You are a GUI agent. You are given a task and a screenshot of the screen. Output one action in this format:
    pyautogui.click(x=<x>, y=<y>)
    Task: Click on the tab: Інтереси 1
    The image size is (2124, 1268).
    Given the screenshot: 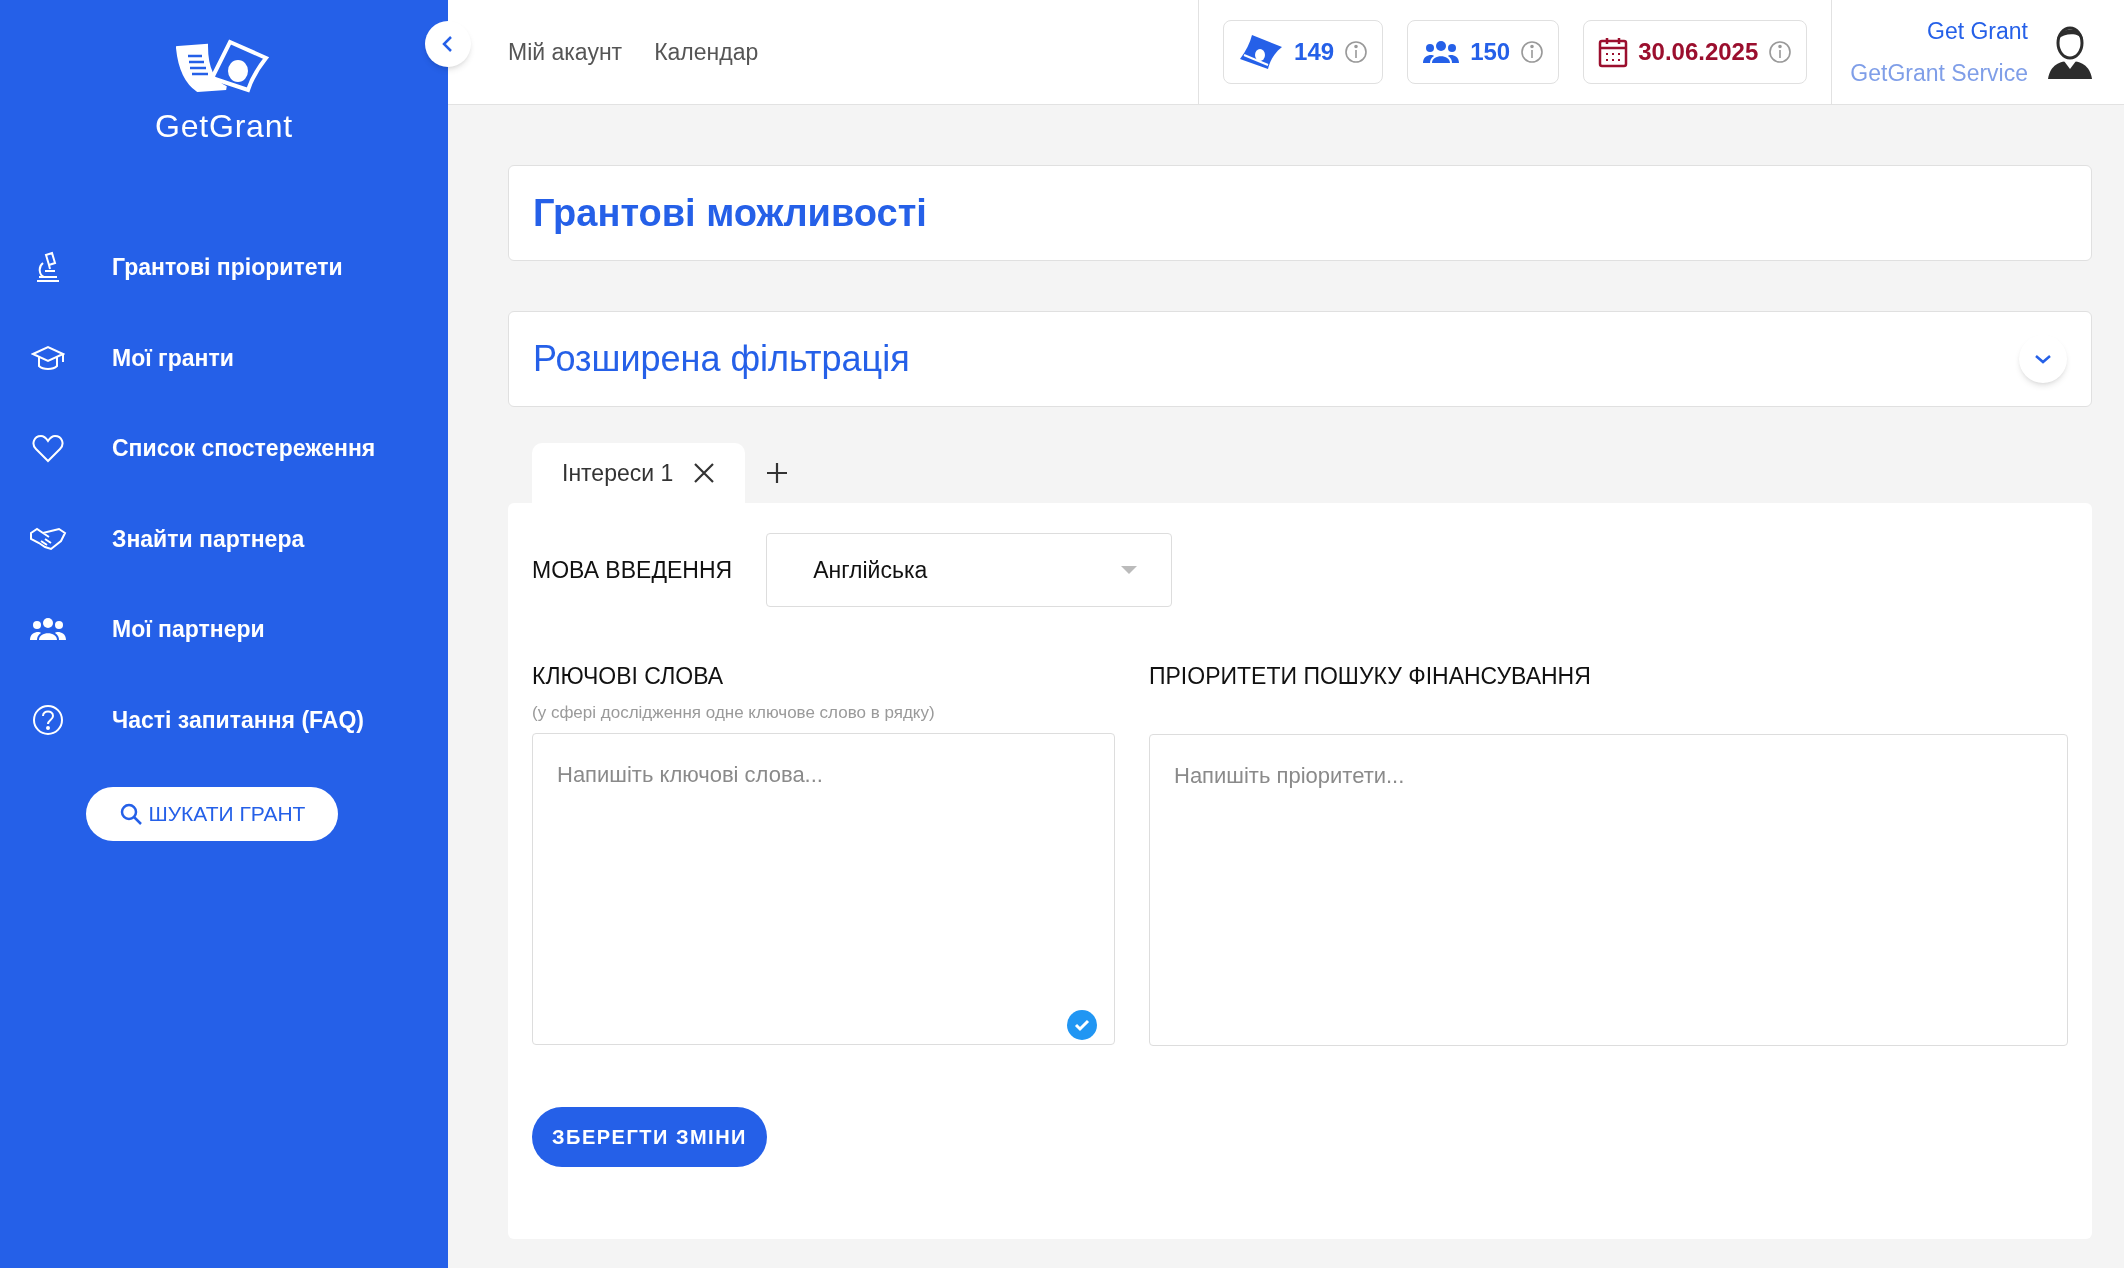 What is the action you would take?
    pyautogui.click(x=639, y=473)
    